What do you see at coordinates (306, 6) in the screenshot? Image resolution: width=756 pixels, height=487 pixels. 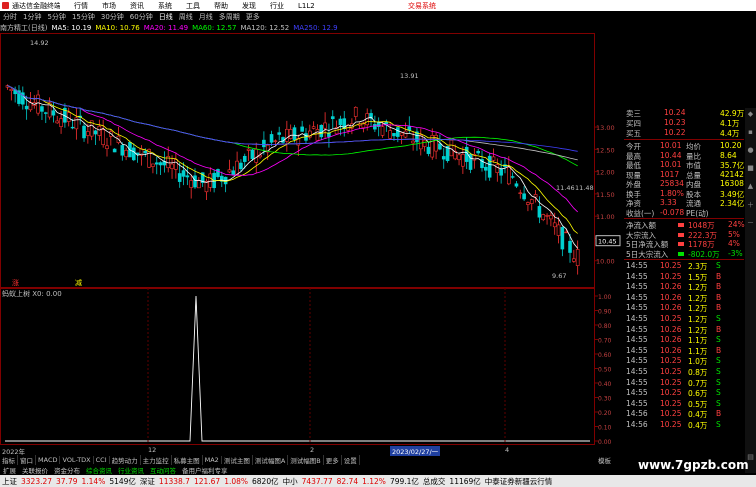 I see `menu-item-l1l2: L1L2` at bounding box center [306, 6].